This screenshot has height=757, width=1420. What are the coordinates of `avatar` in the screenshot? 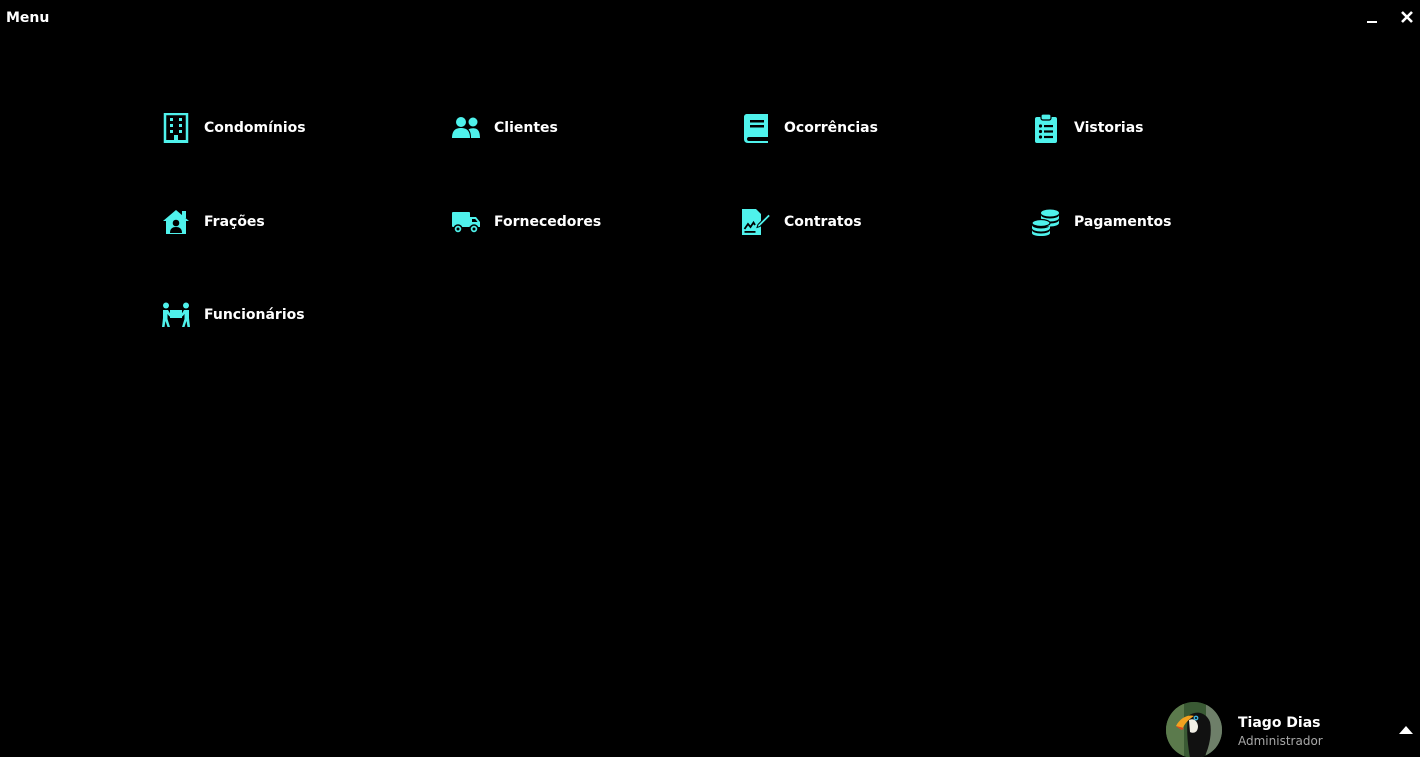 It's located at (1194, 729).